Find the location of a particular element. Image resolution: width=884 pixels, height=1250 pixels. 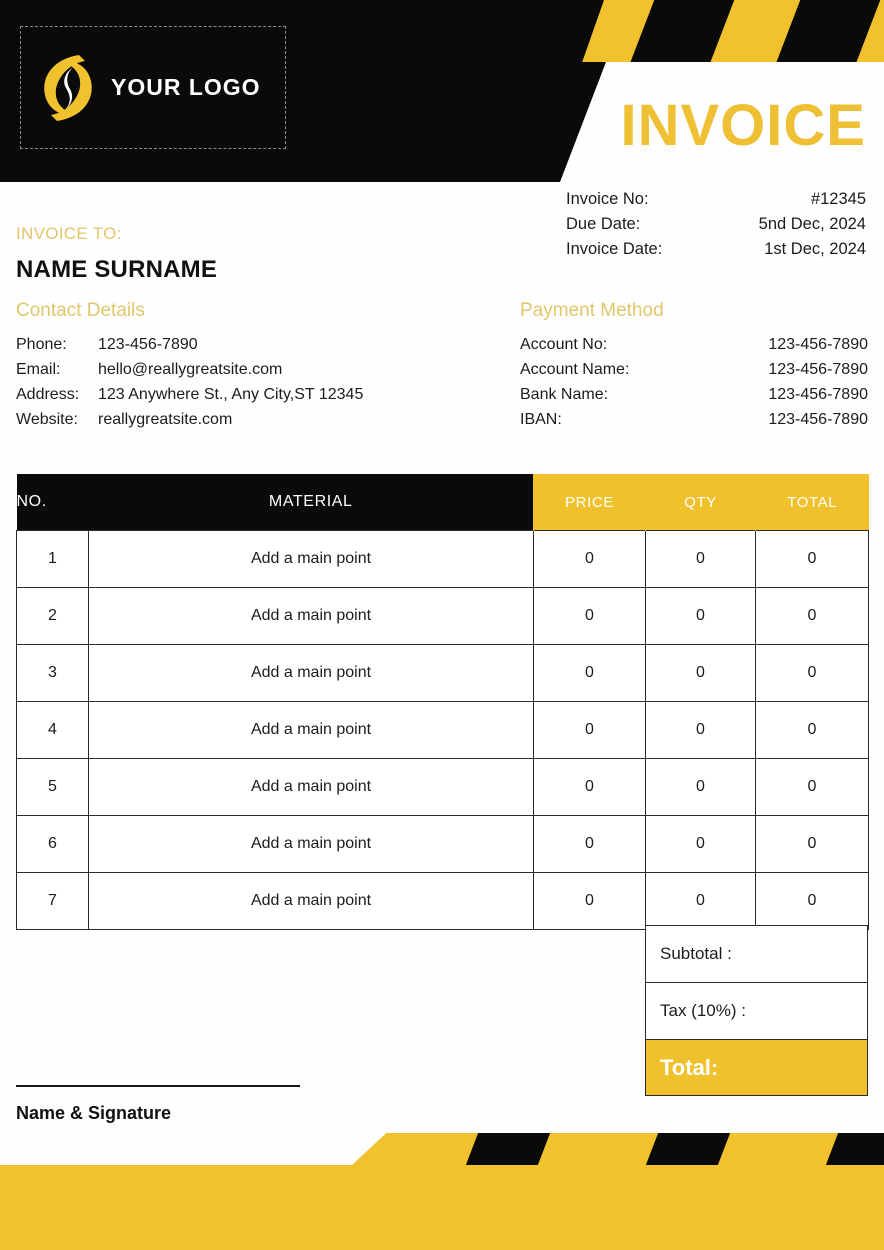

signature-label: Name & Signature is located at coordinates (94, 1113).